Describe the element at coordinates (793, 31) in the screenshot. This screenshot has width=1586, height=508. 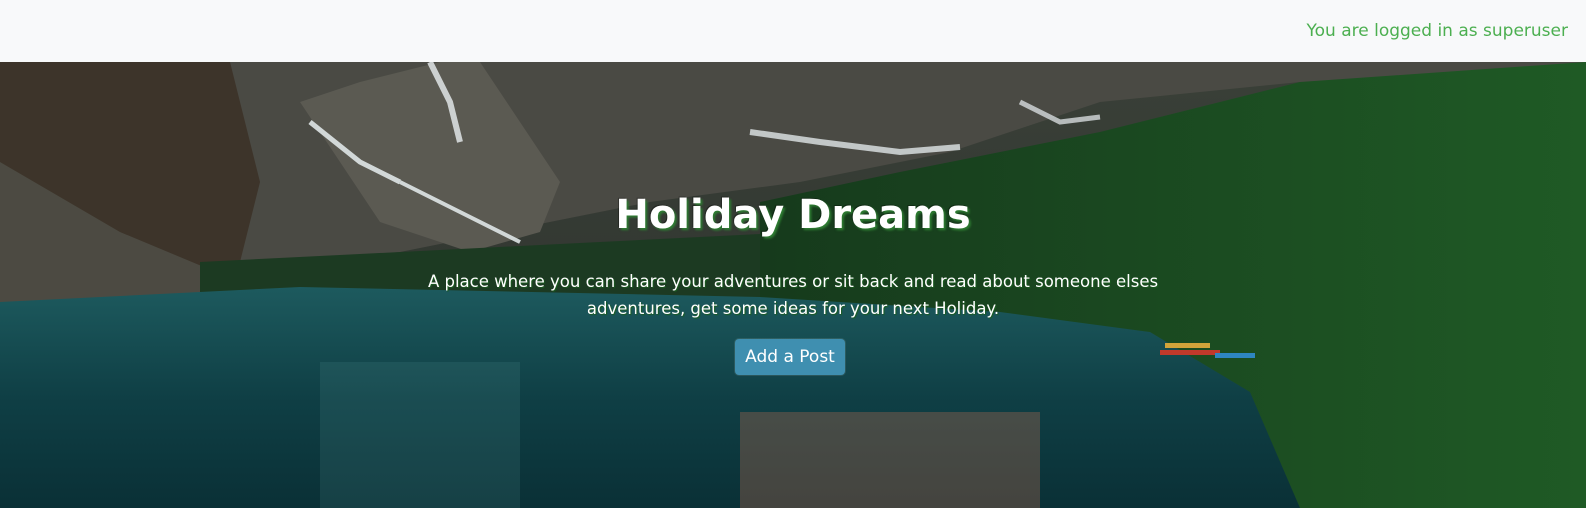
I see `top-navbar: You are logged in as superuser` at that location.